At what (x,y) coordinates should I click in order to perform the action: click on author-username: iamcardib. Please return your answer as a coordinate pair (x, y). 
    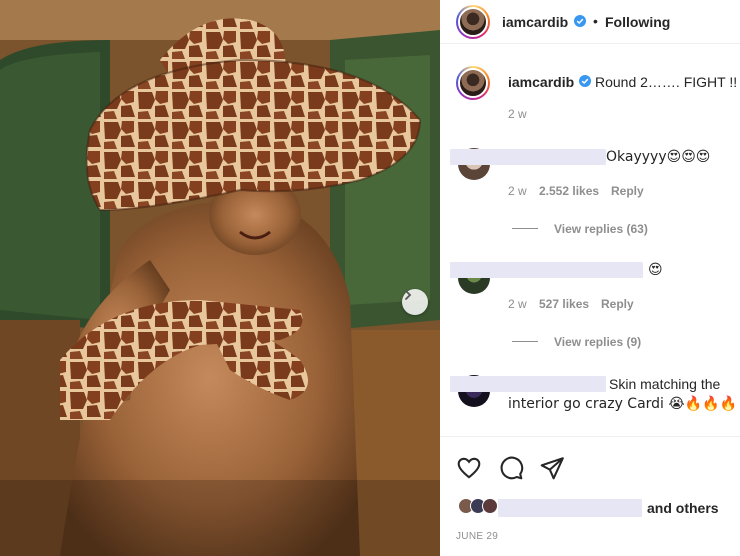
    Looking at the image, I should click on (535, 22).